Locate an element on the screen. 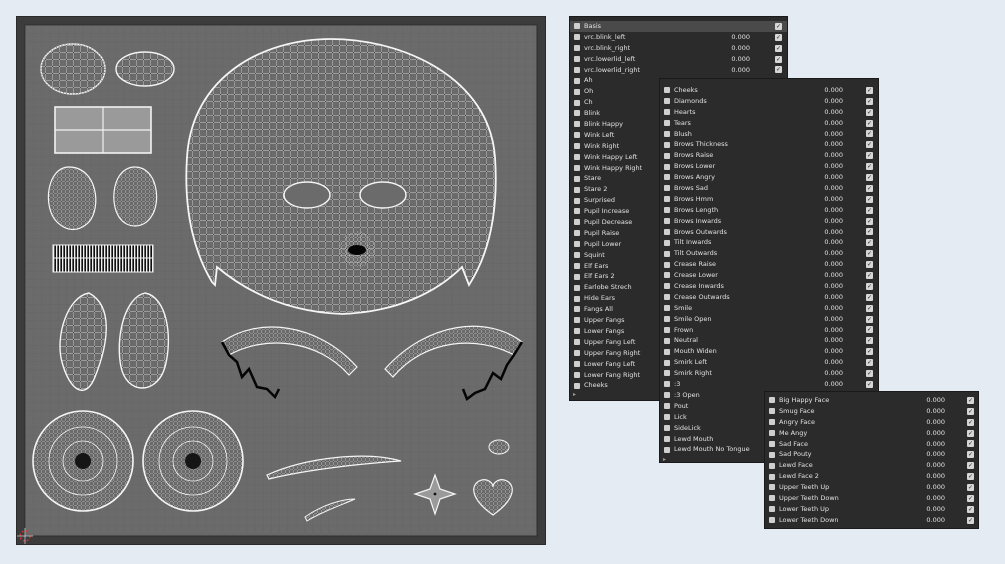 The width and height of the screenshot is (1005, 564). shape-key-name: Big Happy Face is located at coordinates (804, 400).